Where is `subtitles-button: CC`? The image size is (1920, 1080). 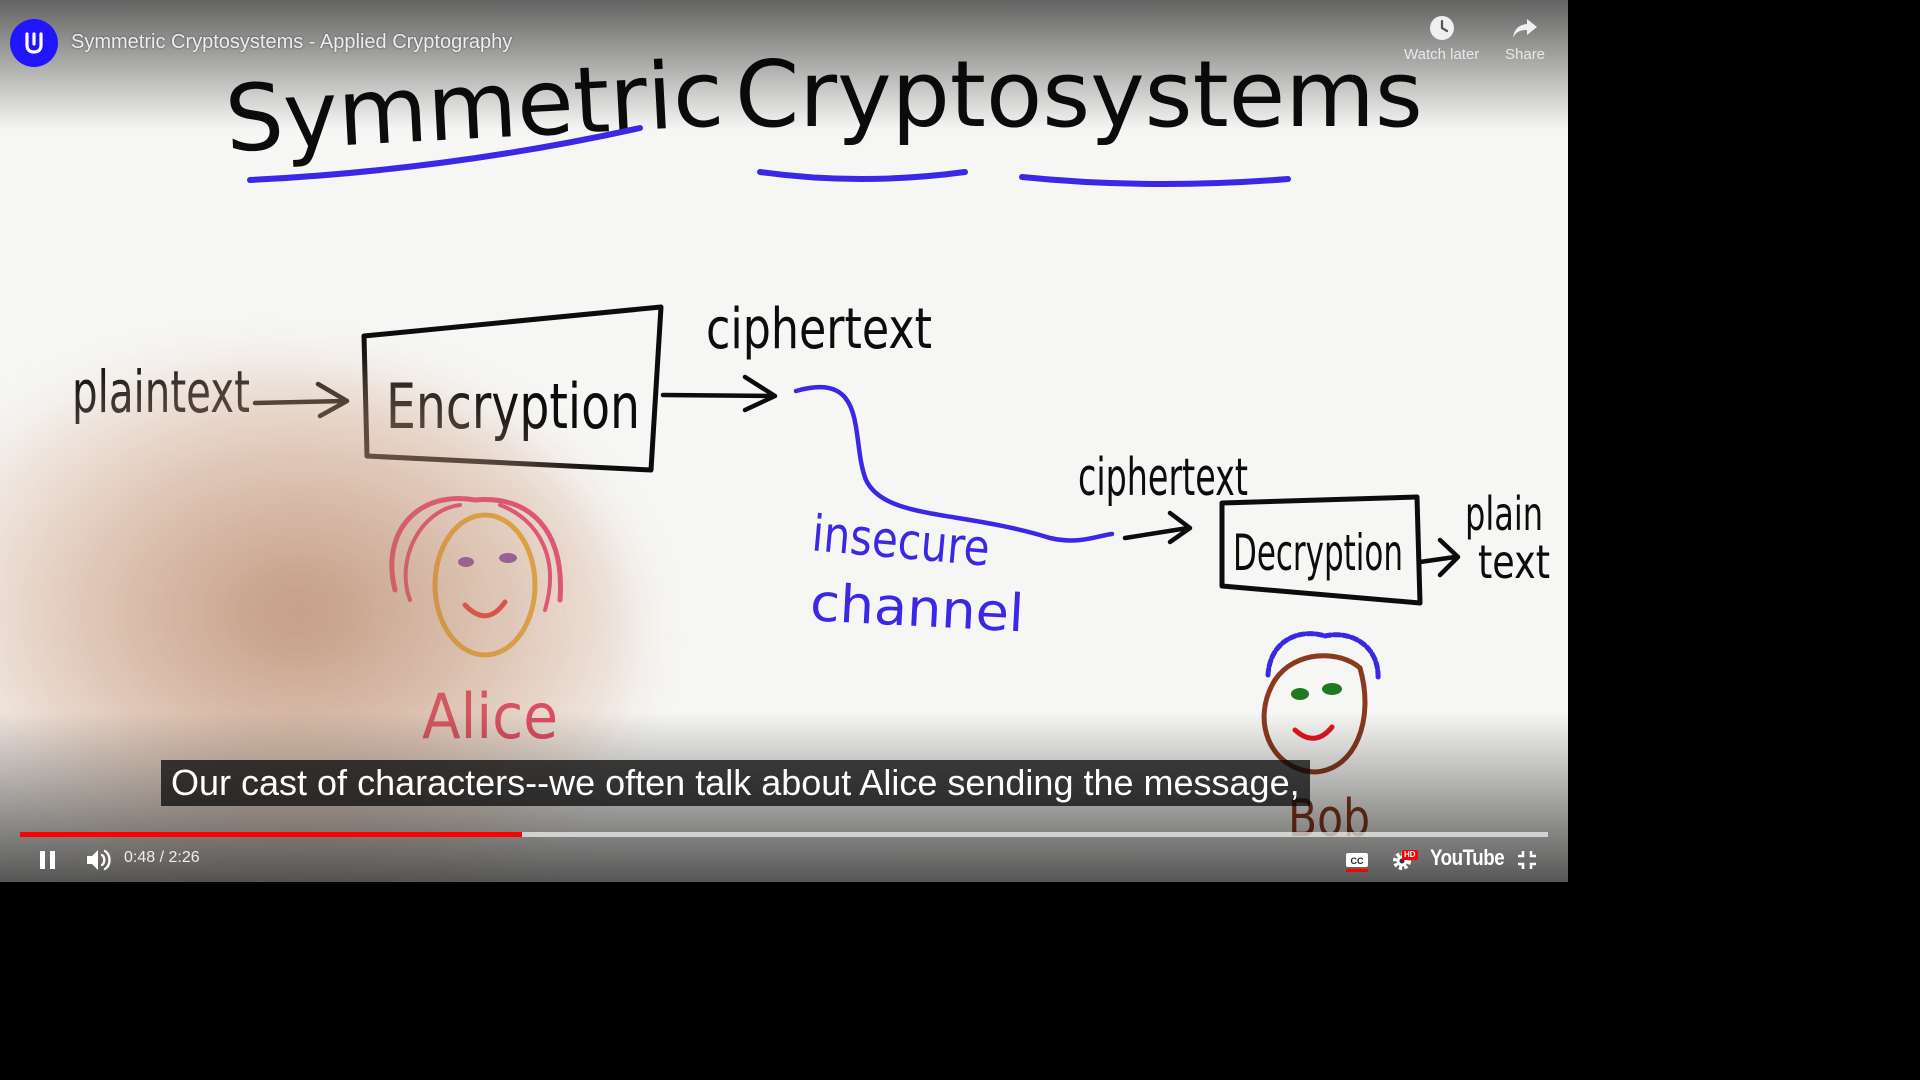 subtitles-button: CC is located at coordinates (1357, 861).